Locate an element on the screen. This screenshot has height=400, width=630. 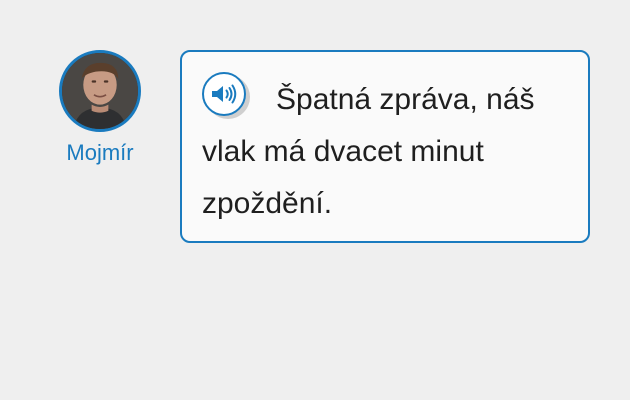
avatar is located at coordinates (100, 91).